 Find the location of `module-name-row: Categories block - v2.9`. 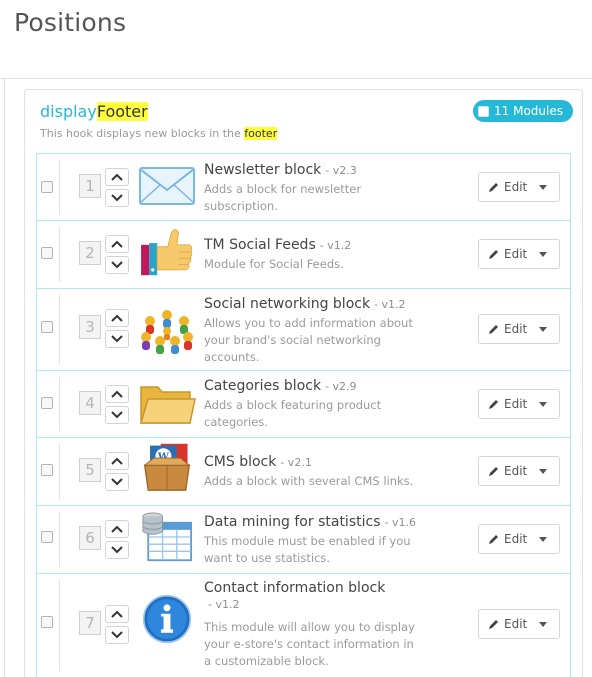

module-name-row: Categories block - v2.9 is located at coordinates (280, 386).